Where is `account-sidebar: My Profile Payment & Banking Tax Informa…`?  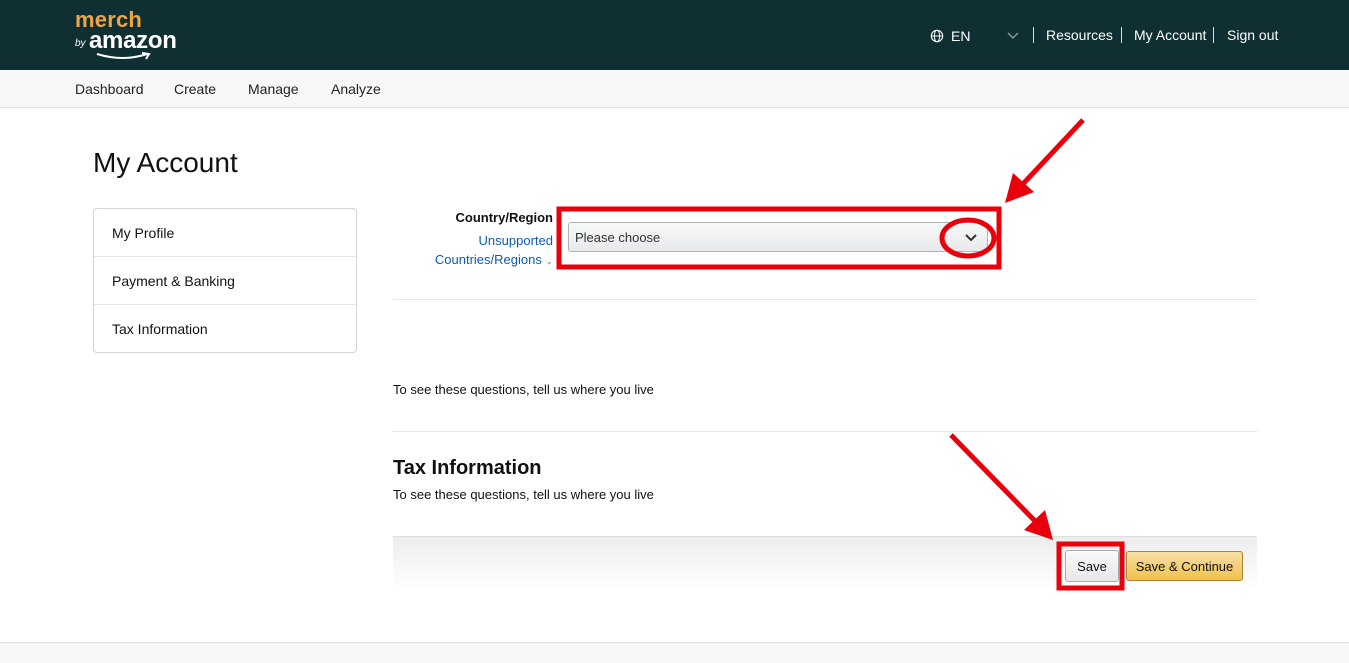
account-sidebar: My Profile Payment & Banking Tax Informa… is located at coordinates (225, 280).